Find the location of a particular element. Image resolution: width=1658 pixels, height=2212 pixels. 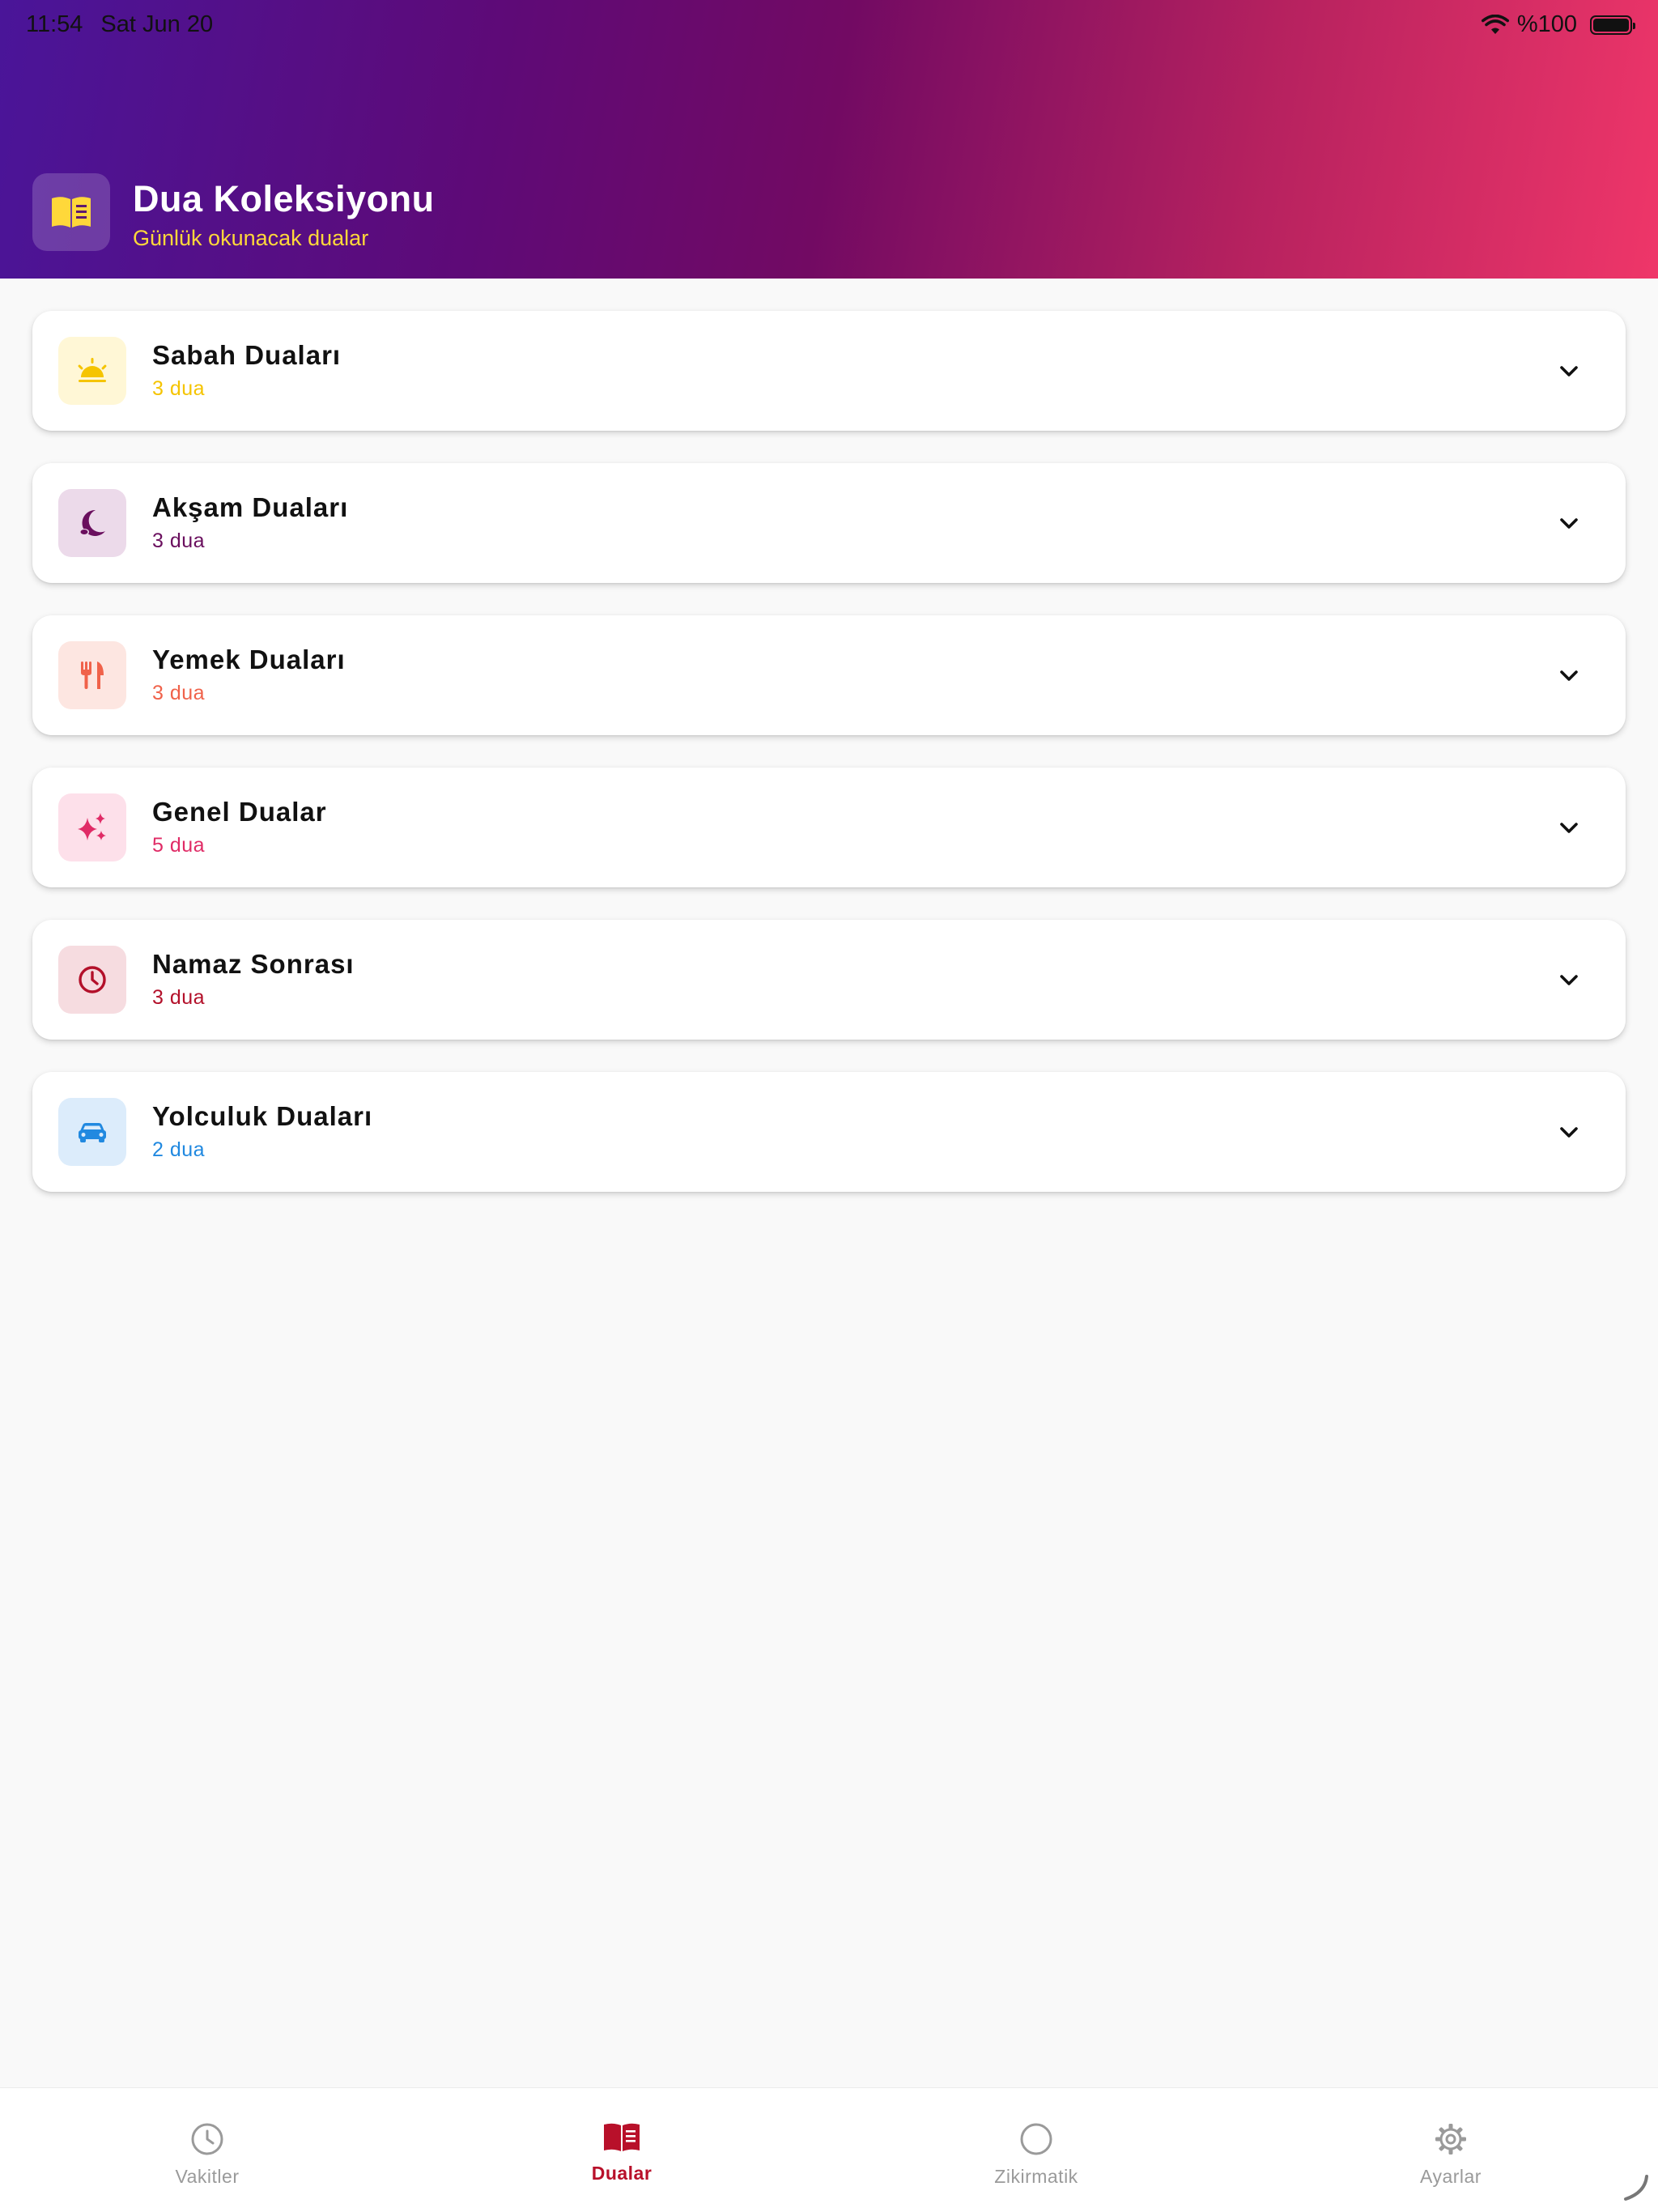

wifi-icon is located at coordinates (1495, 24).